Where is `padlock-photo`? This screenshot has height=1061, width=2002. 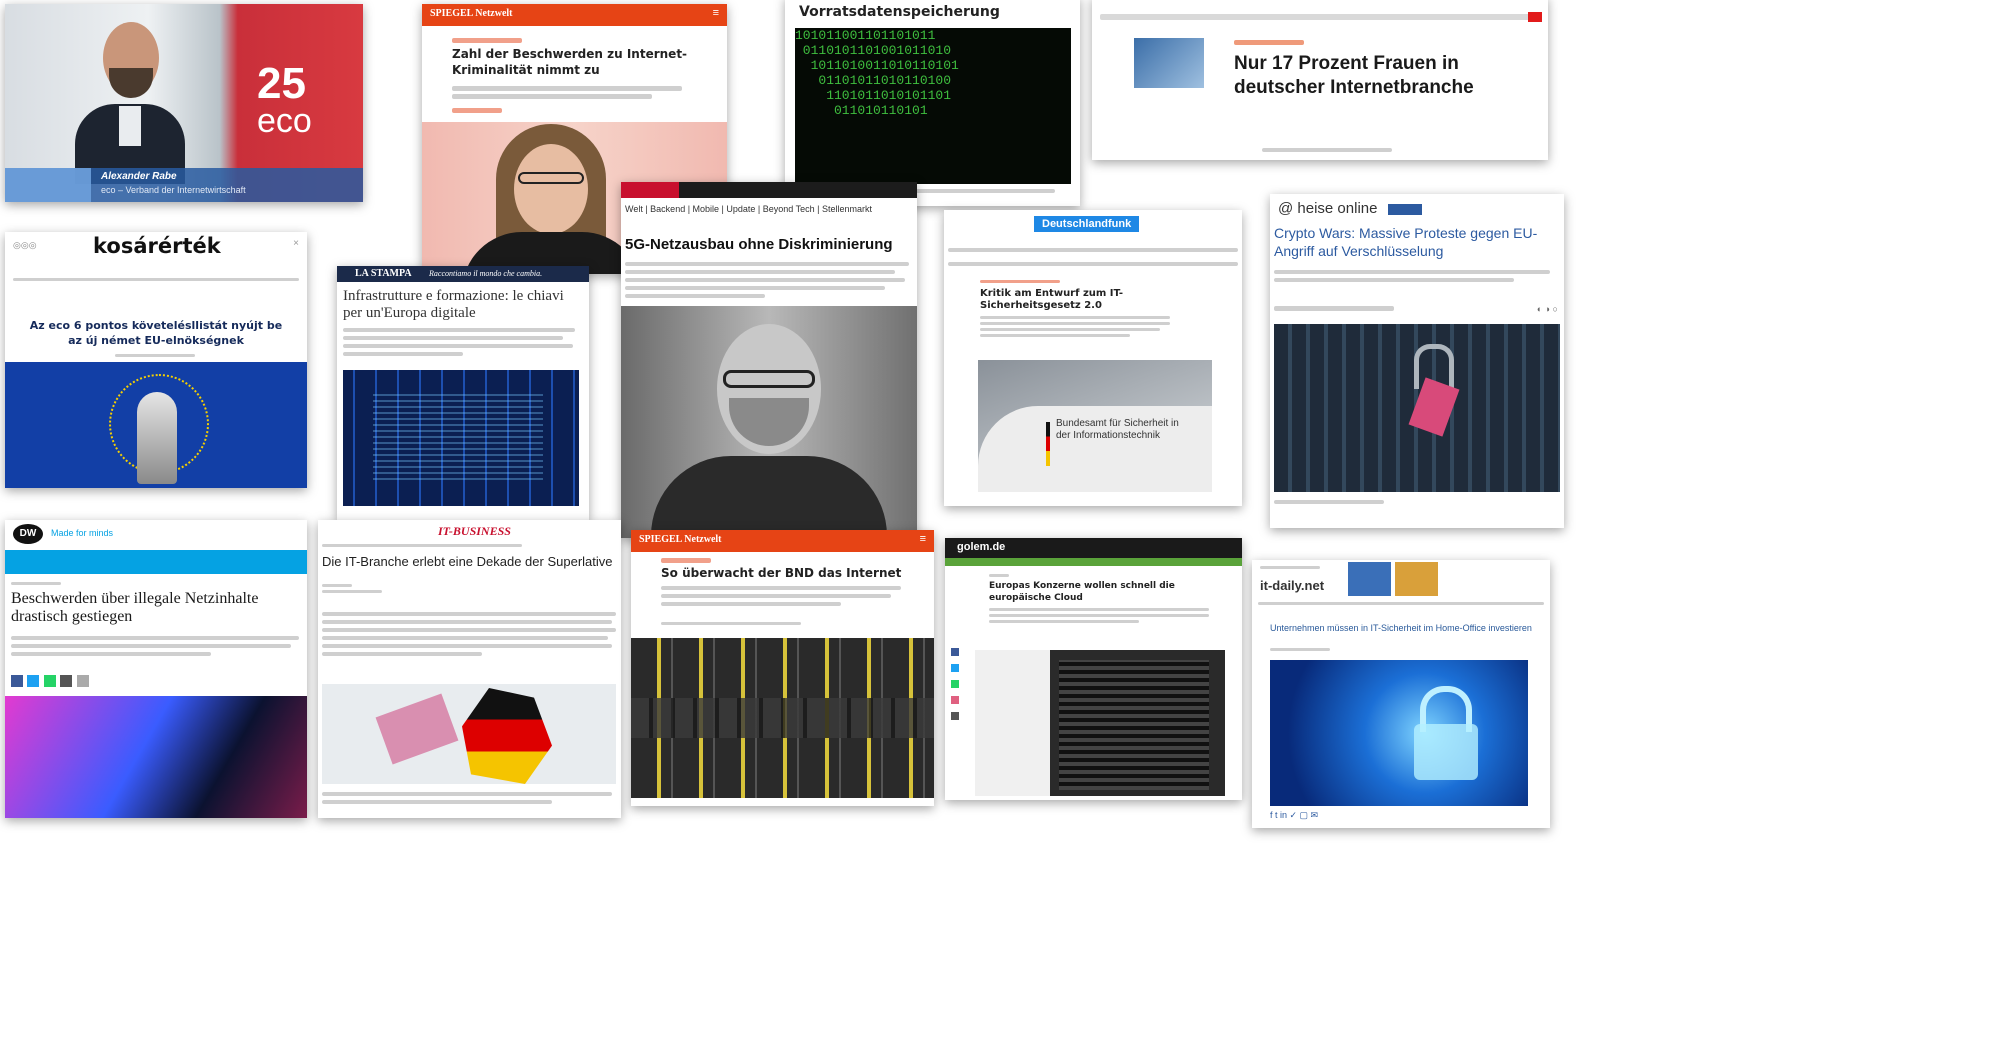 padlock-photo is located at coordinates (1417, 408).